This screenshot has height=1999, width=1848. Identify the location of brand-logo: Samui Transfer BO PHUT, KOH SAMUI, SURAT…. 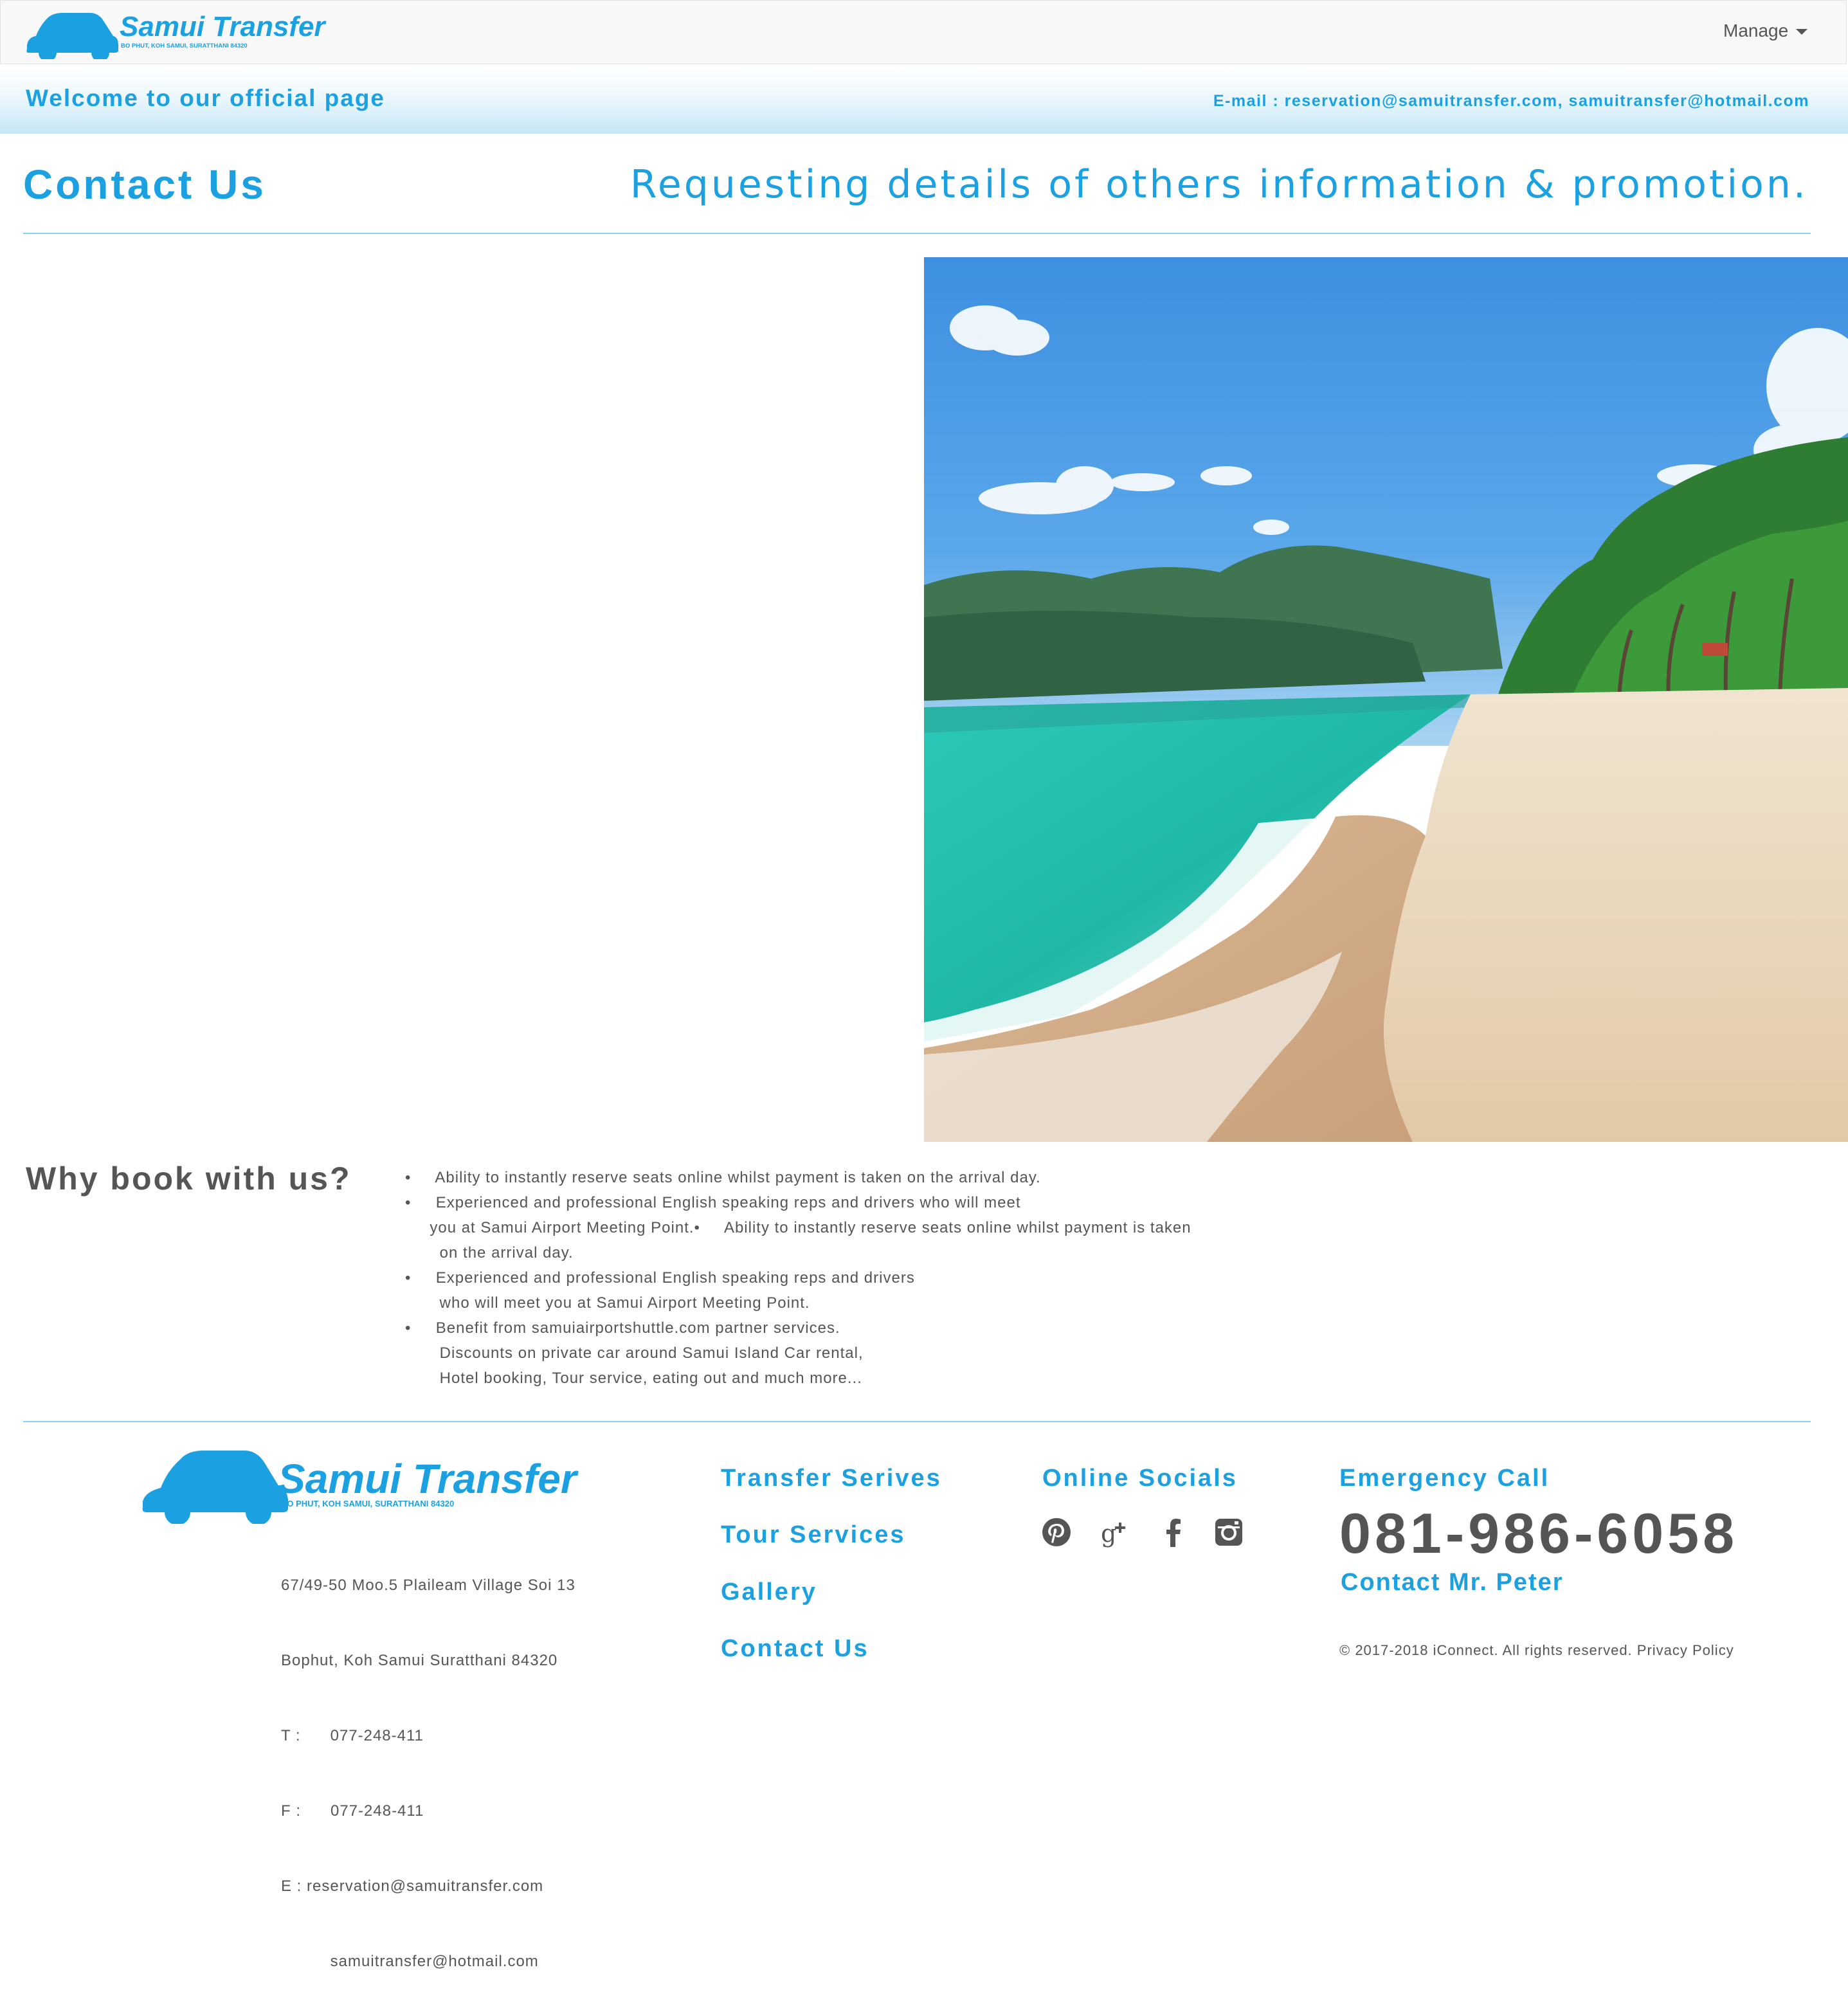
(191, 32).